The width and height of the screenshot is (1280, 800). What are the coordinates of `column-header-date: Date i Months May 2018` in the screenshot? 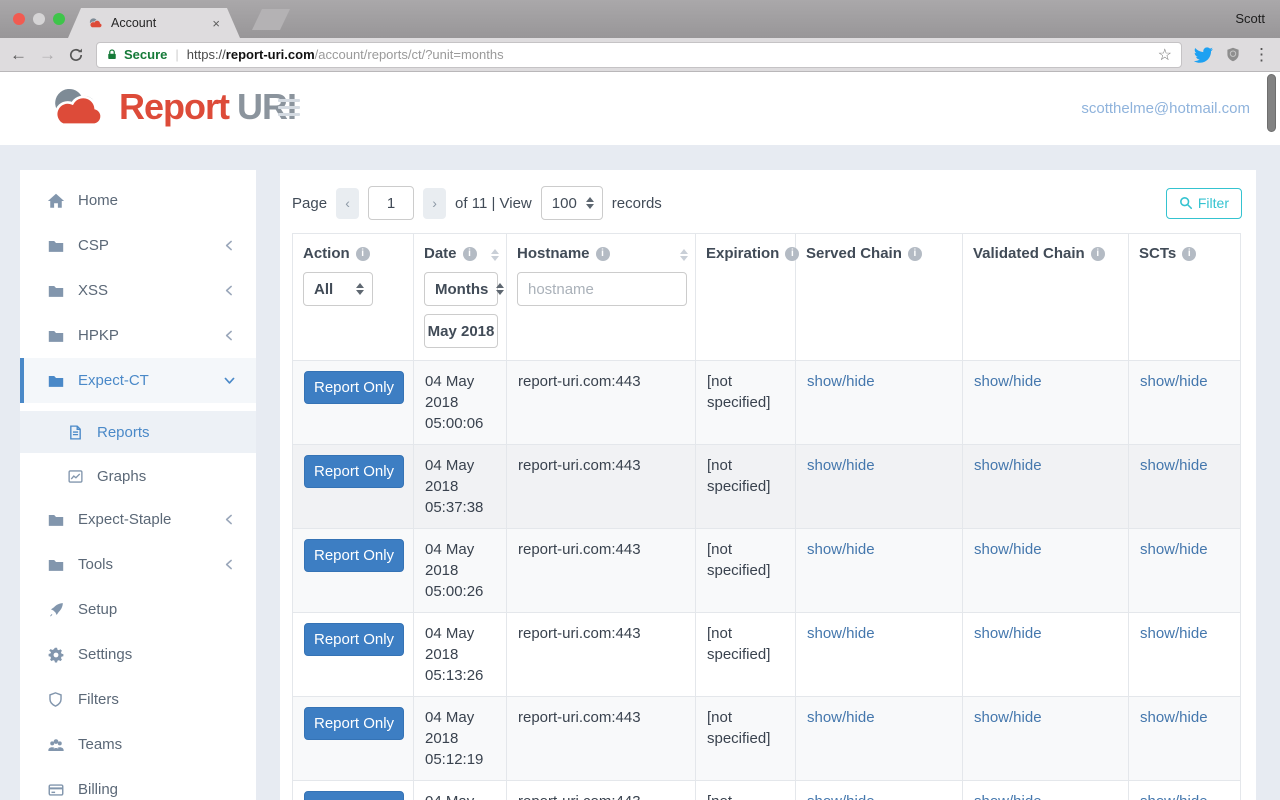 It's located at (460, 297).